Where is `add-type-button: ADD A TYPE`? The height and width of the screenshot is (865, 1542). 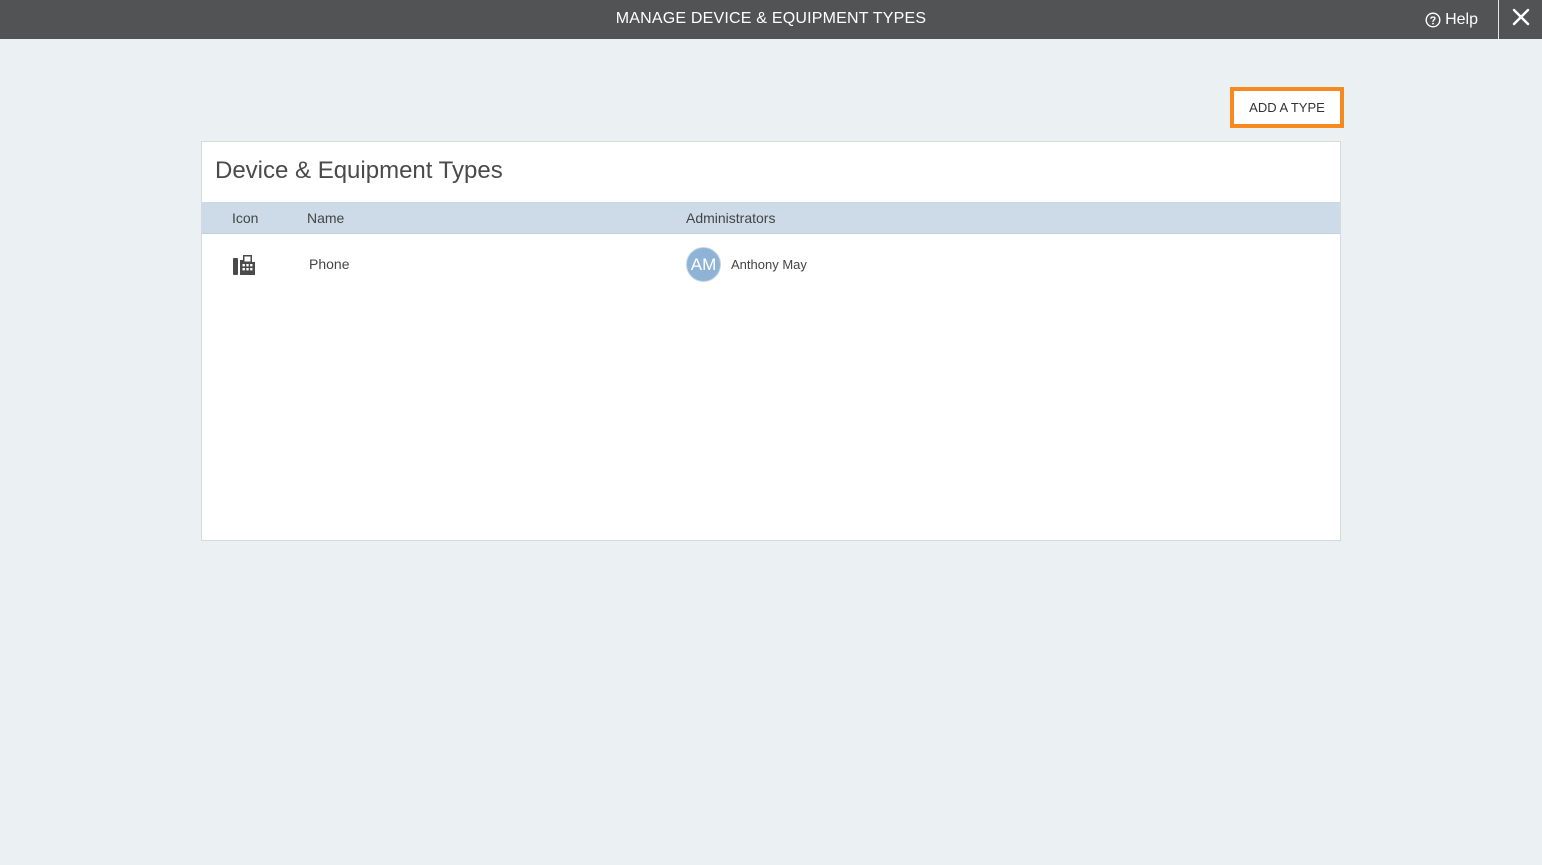 add-type-button: ADD A TYPE is located at coordinates (1287, 107).